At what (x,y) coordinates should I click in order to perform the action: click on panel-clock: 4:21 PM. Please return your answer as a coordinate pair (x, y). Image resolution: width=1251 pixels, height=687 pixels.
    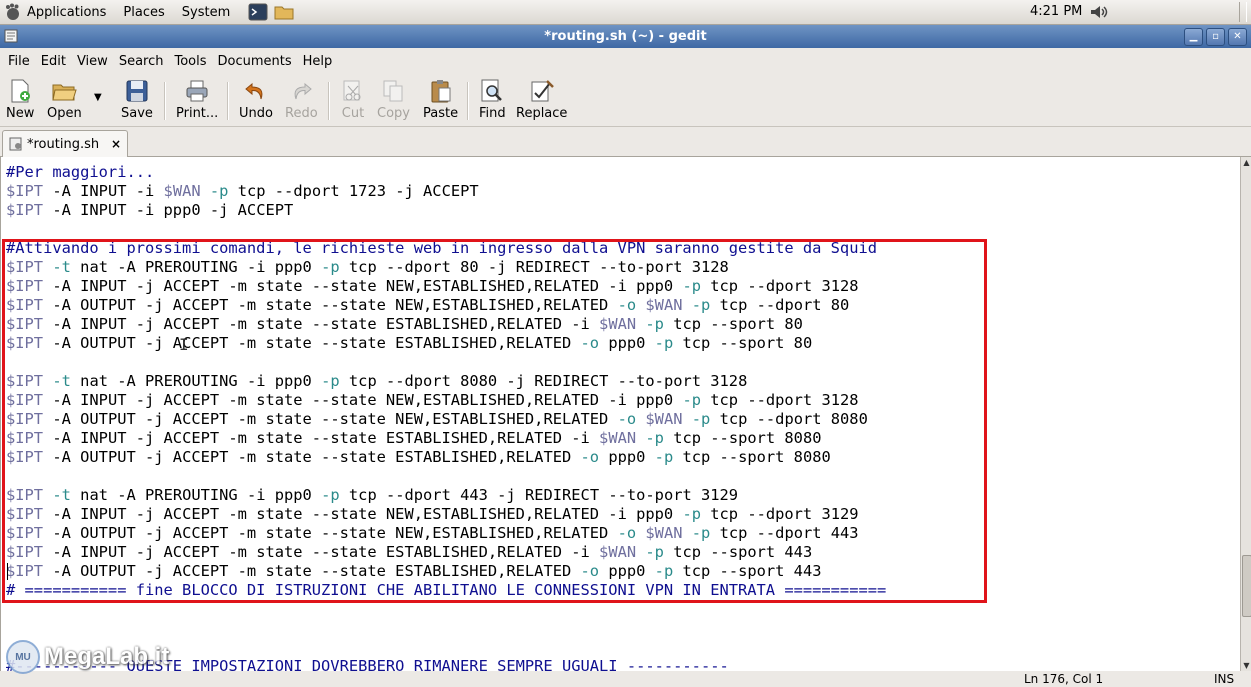
    Looking at the image, I should click on (1056, 11).